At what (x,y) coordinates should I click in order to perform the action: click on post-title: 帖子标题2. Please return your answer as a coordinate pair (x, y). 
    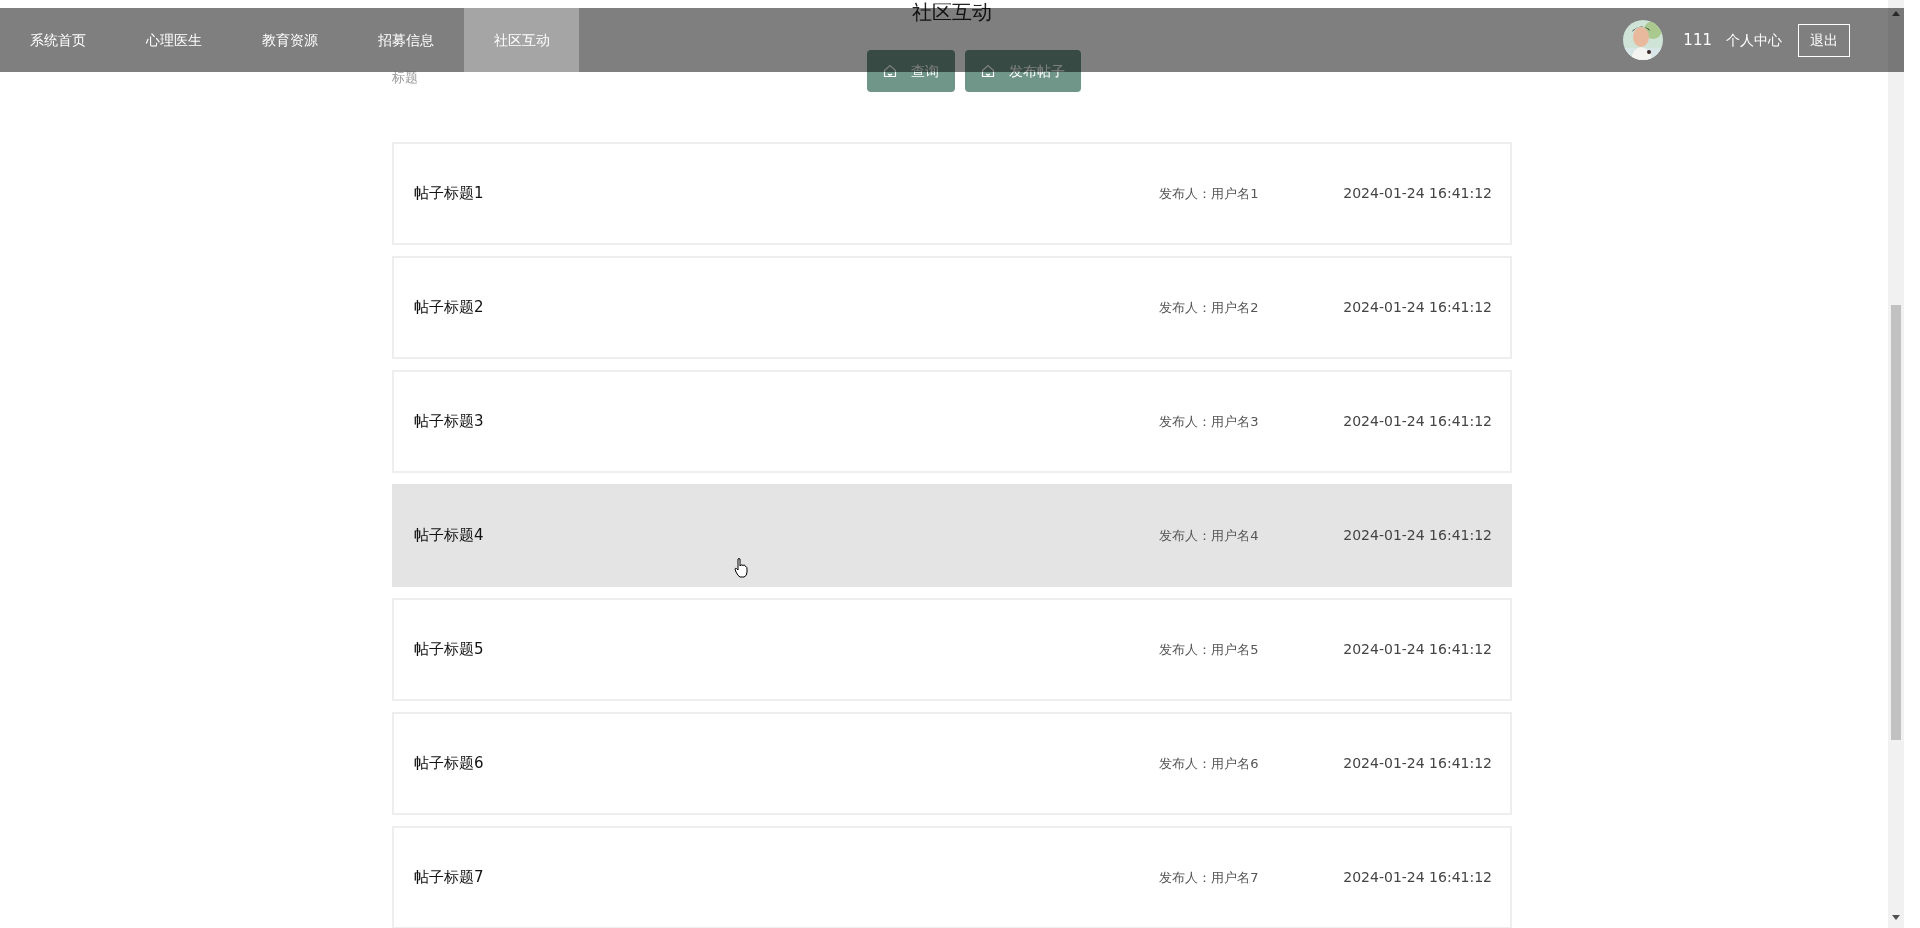
    Looking at the image, I should click on (449, 308).